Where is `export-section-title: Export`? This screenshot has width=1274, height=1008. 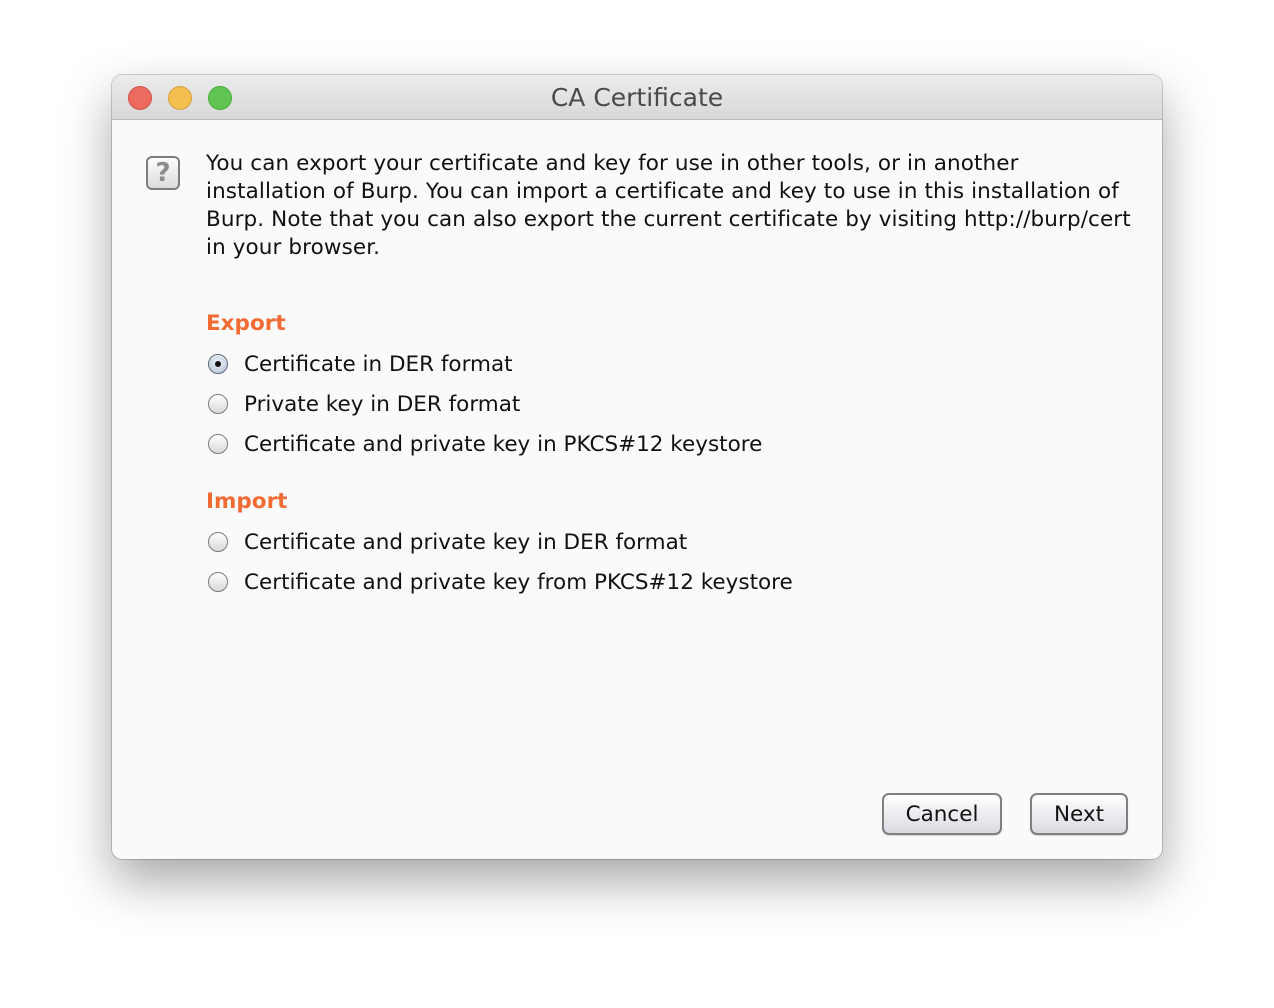 export-section-title: Export is located at coordinates (246, 323).